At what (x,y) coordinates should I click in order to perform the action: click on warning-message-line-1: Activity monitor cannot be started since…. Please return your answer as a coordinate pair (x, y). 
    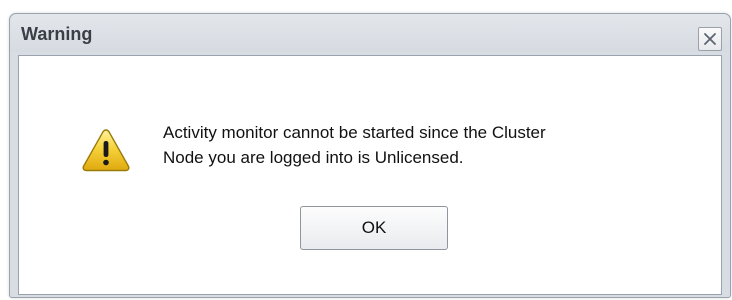
    Looking at the image, I should click on (354, 132).